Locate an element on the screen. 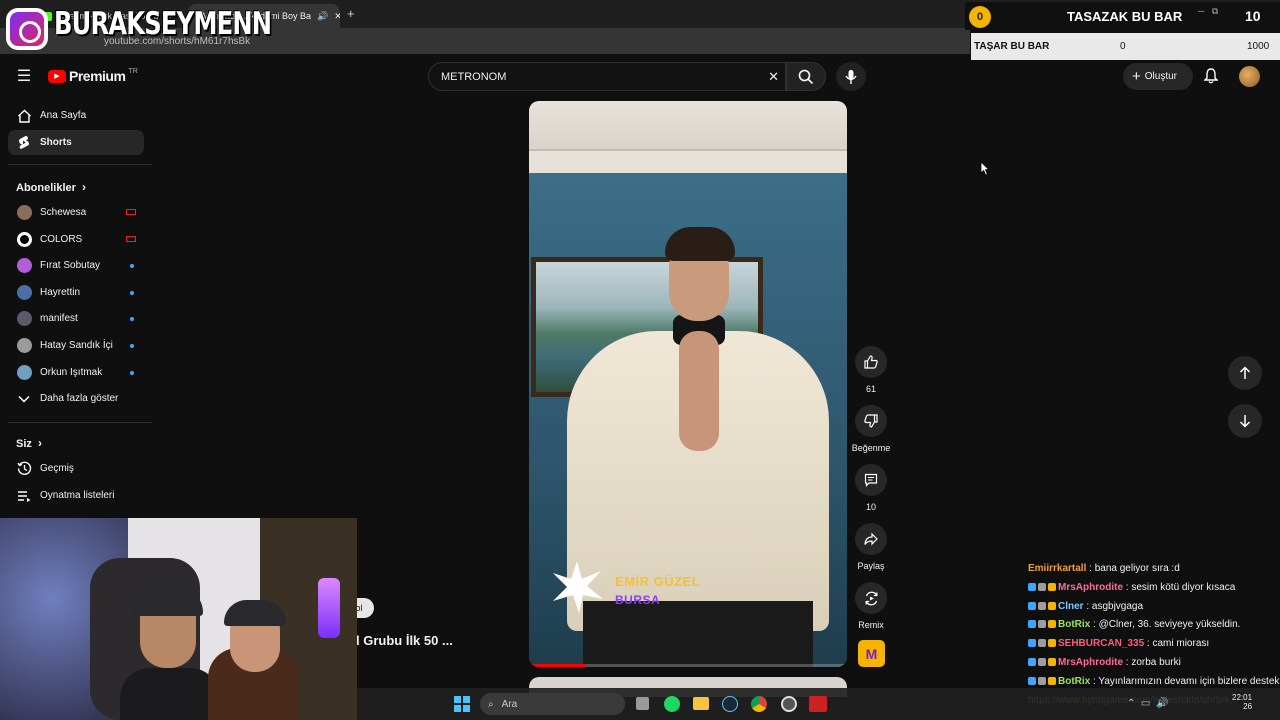  chat-message: SEHBURCAN_335 : cami miorası is located at coordinates (1154, 644).